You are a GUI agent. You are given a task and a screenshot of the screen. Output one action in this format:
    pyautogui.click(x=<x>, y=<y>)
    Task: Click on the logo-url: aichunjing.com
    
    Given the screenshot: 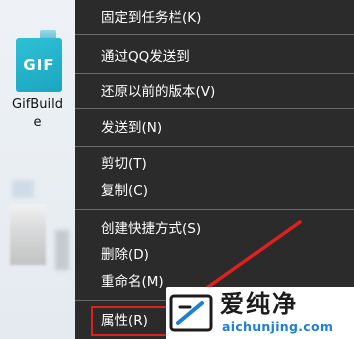 What is the action you would take?
    pyautogui.click(x=278, y=326)
    